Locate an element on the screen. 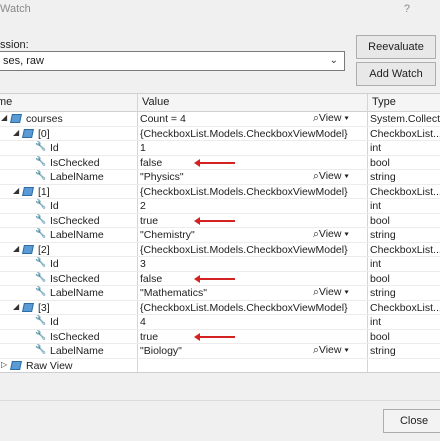 Image resolution: width=440 pixels, height=441 pixels. title-bar: Watch ? is located at coordinates (220, 11).